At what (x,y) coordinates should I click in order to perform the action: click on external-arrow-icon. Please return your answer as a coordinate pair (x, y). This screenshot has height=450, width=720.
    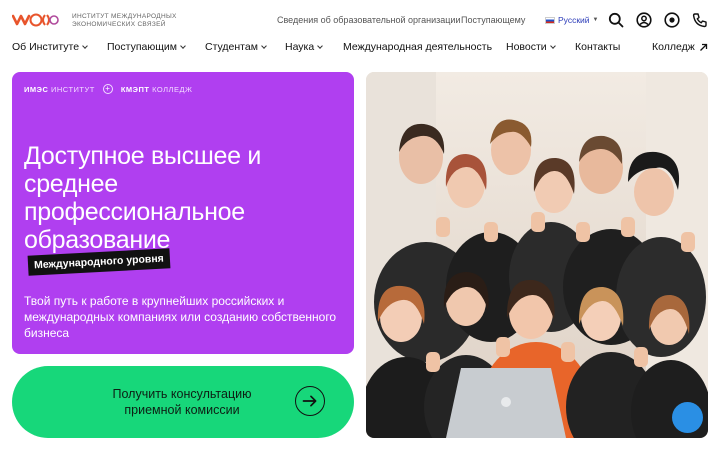
    Looking at the image, I should click on (703, 47).